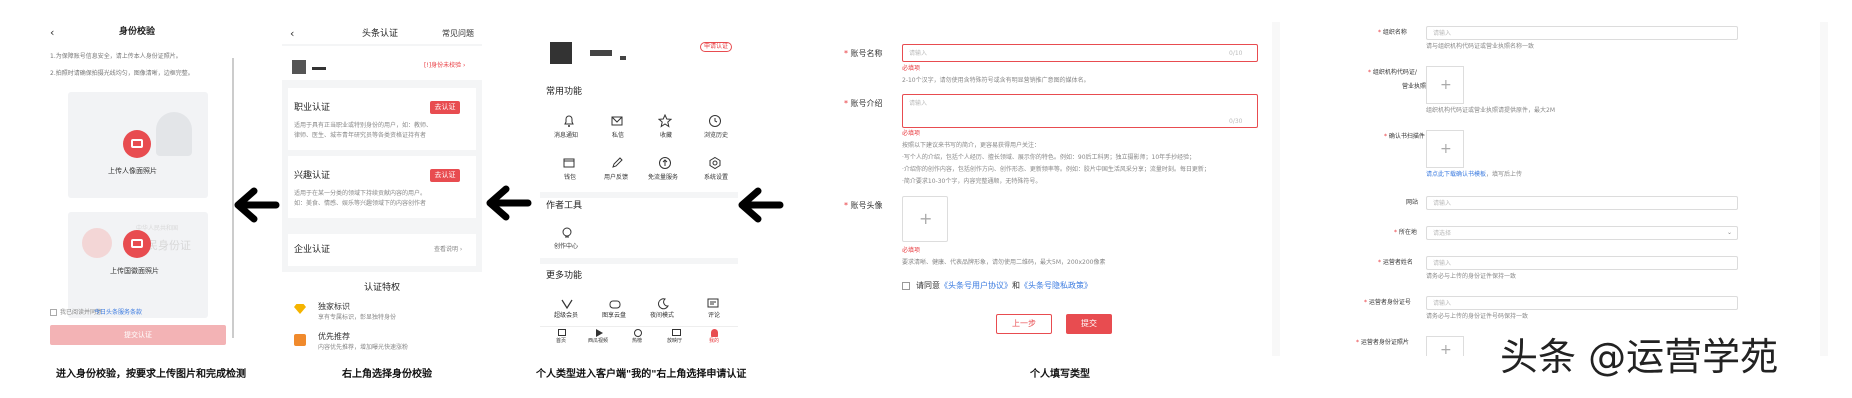 The image size is (1852, 398). What do you see at coordinates (444, 66) in the screenshot?
I see `identity-unchecked-link: [!]身份未校验 ›` at bounding box center [444, 66].